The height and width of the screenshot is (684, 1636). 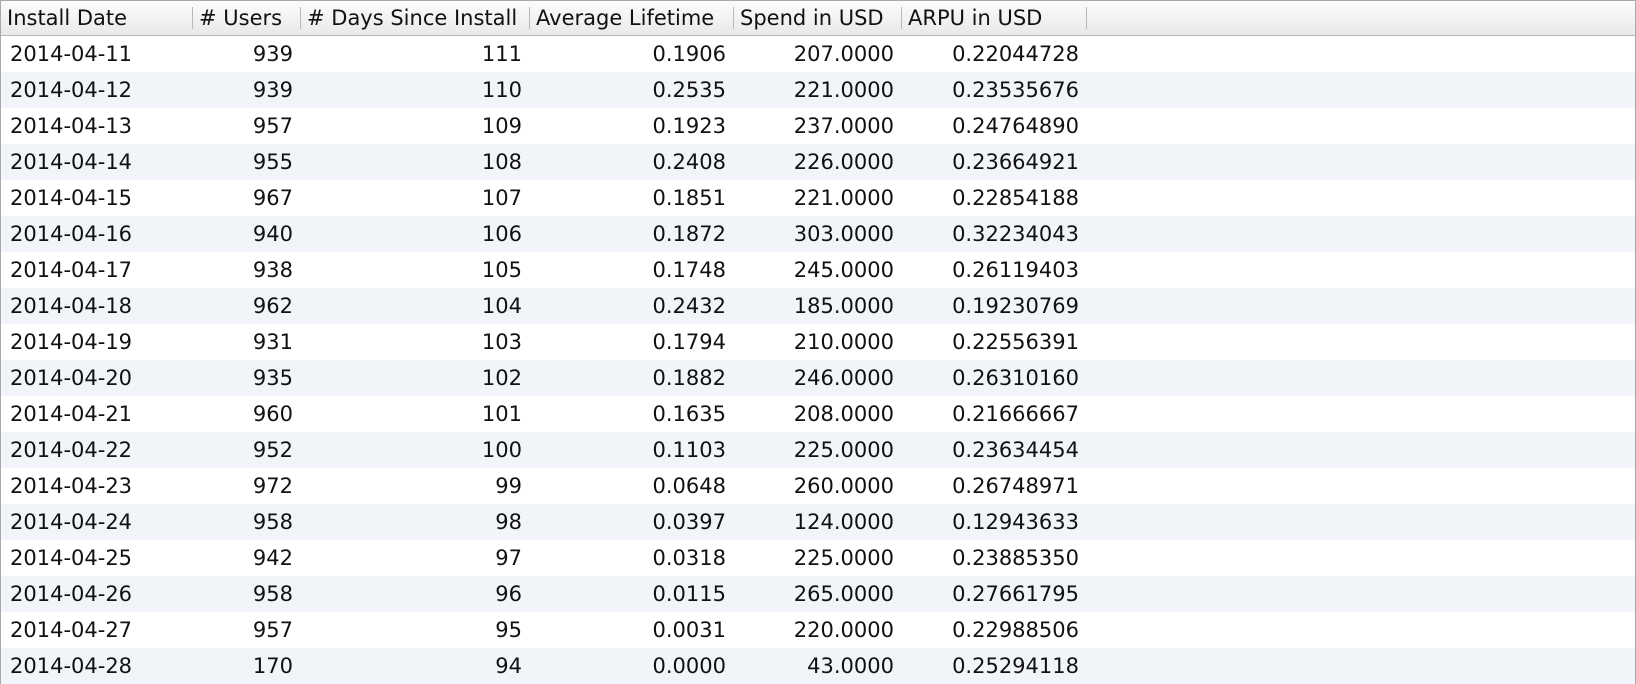 I want to click on column-header-days-since-install: # Days Since Install, so click(x=415, y=18).